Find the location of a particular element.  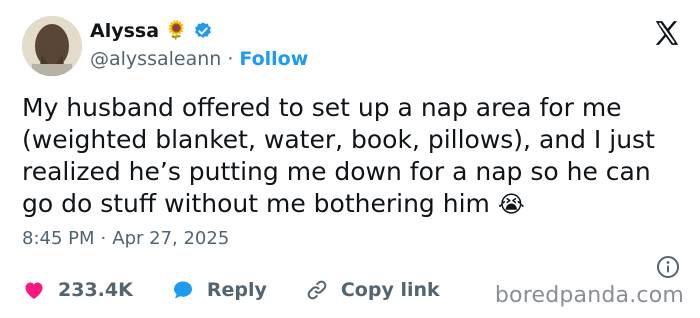

reply-bubble-icon is located at coordinates (182, 290).